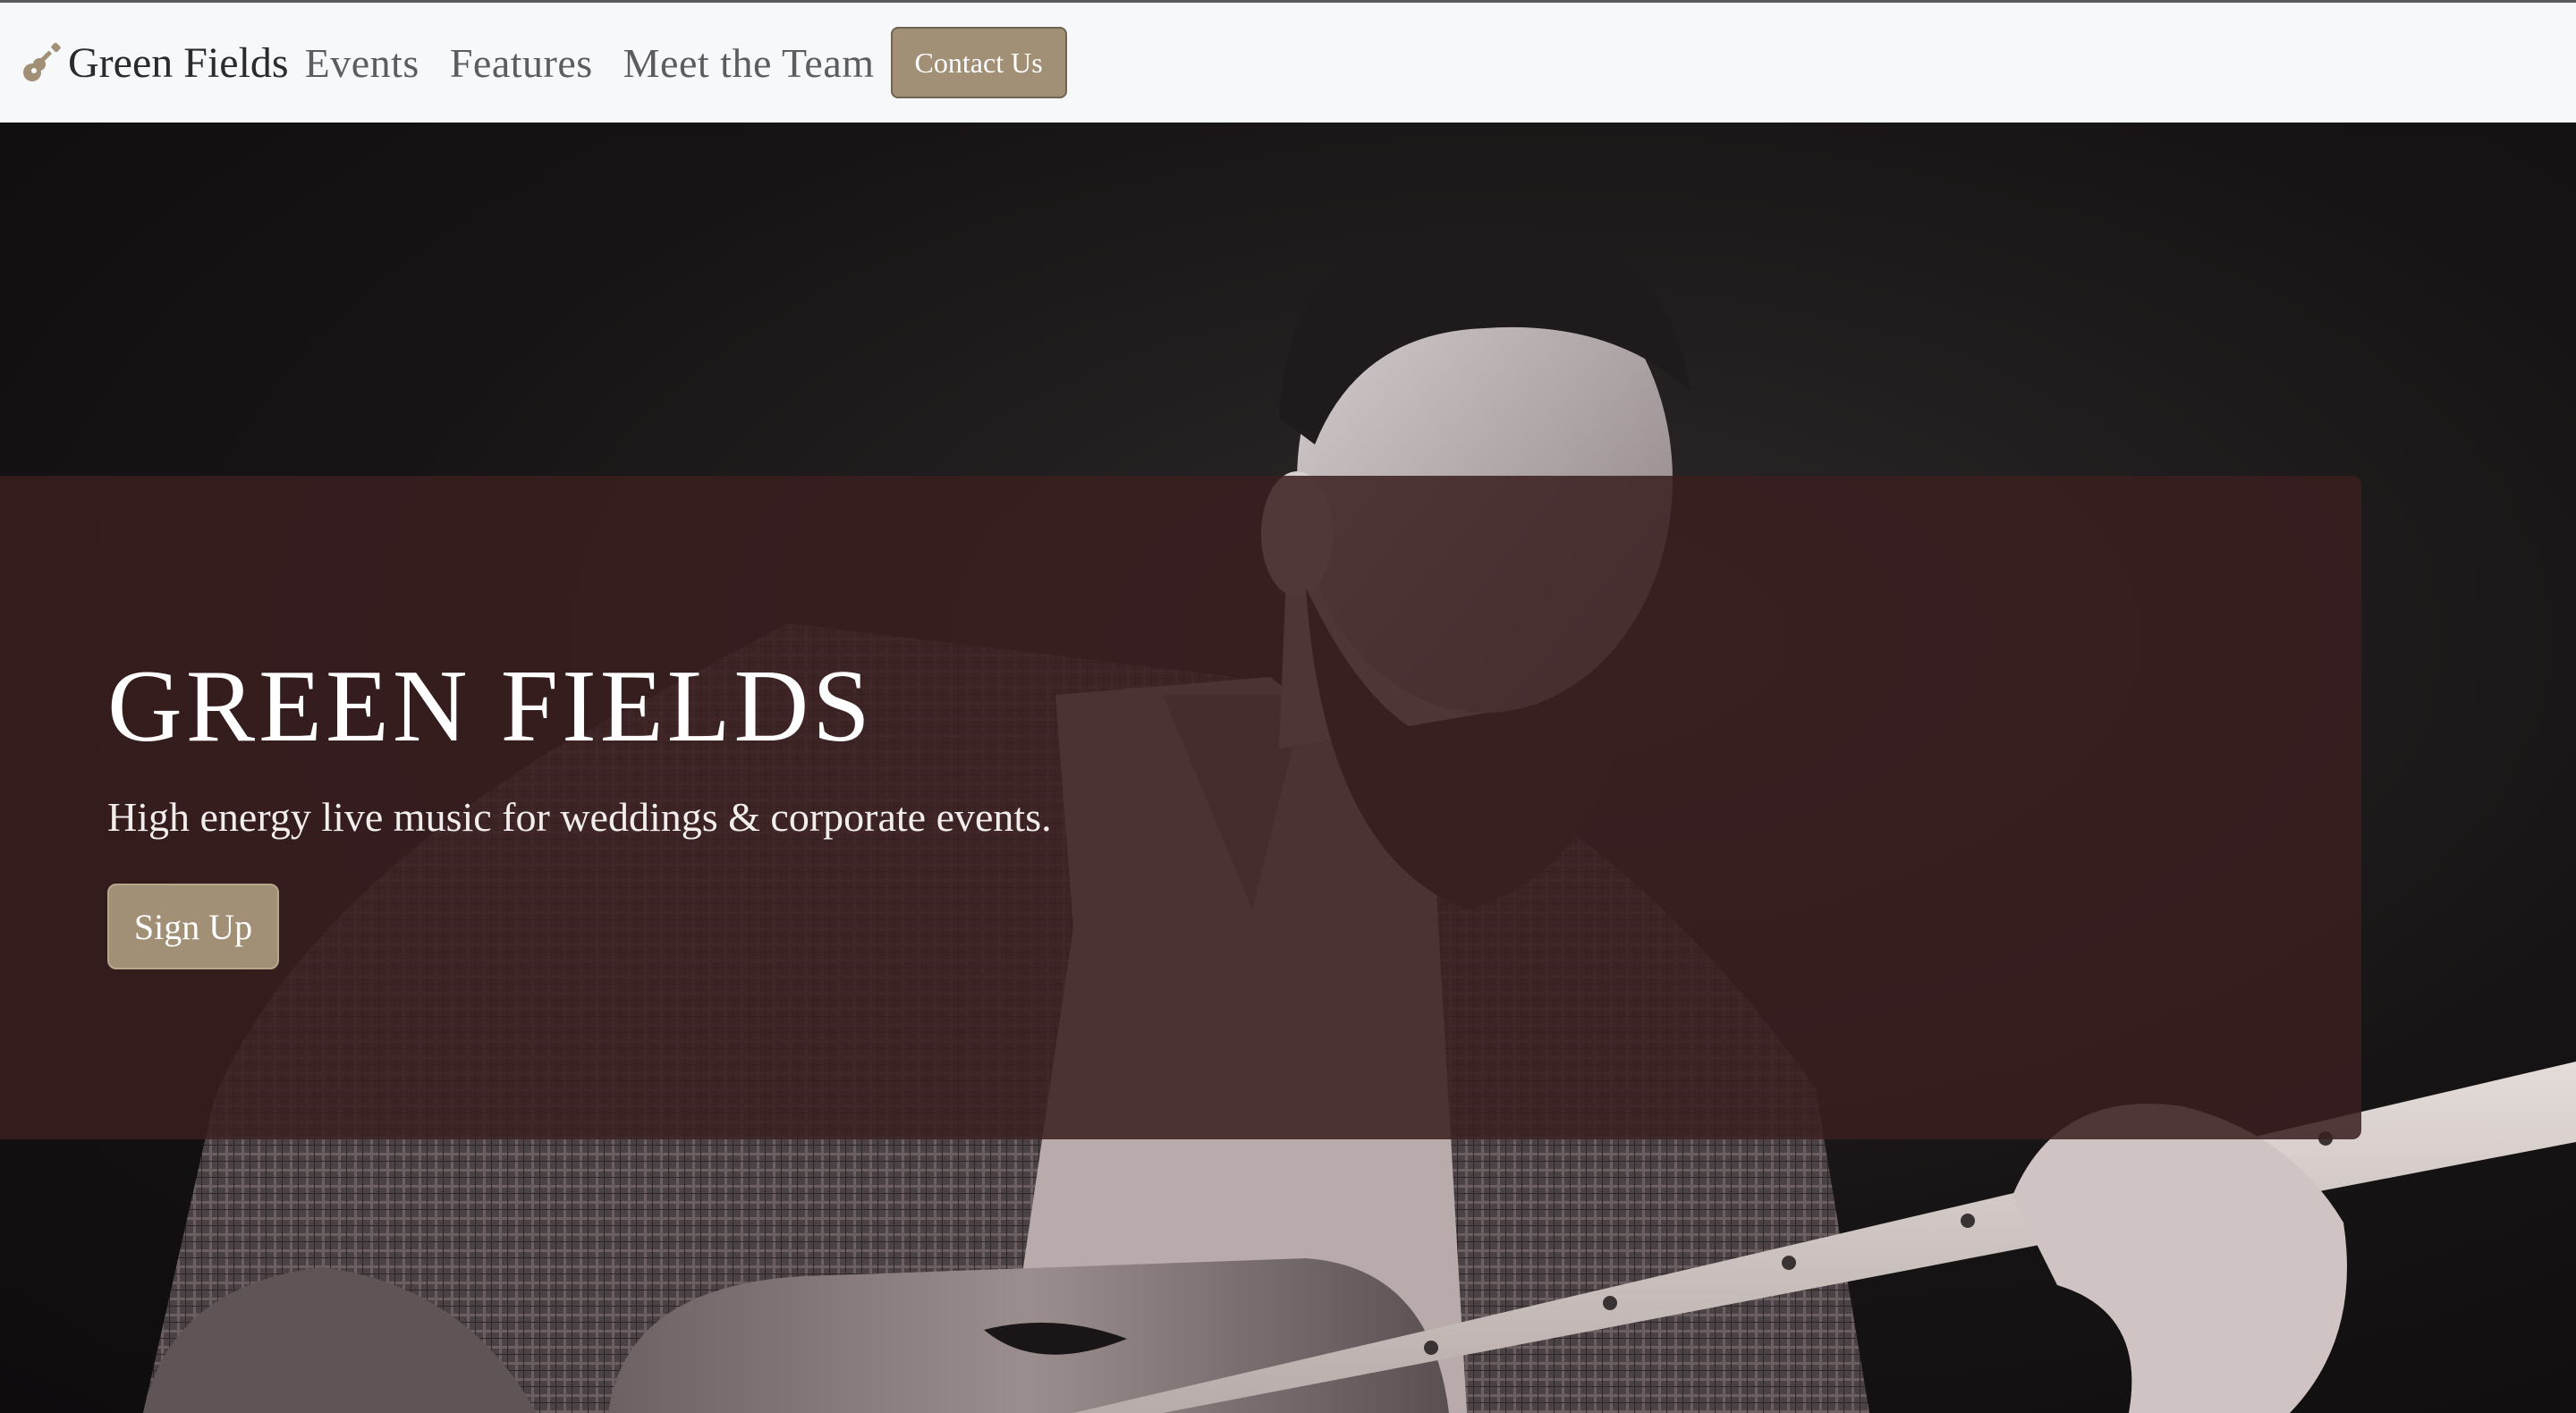 Image resolution: width=2576 pixels, height=1413 pixels. Describe the element at coordinates (42, 61) in the screenshot. I see `guitar-icon` at that location.